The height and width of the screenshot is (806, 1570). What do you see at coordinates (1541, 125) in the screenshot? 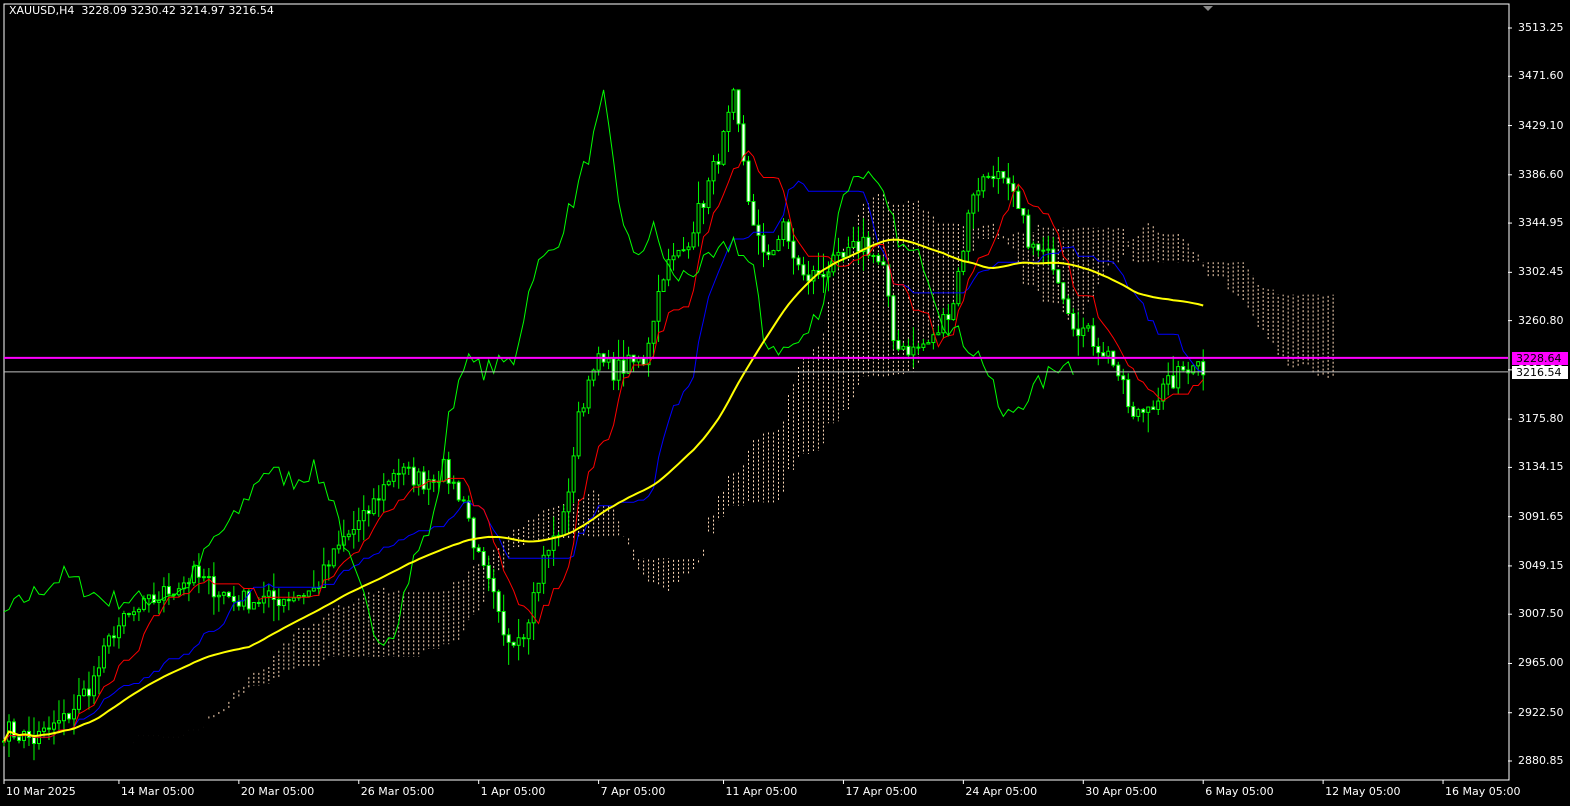
I see `price-tick-label: 3429.10` at bounding box center [1541, 125].